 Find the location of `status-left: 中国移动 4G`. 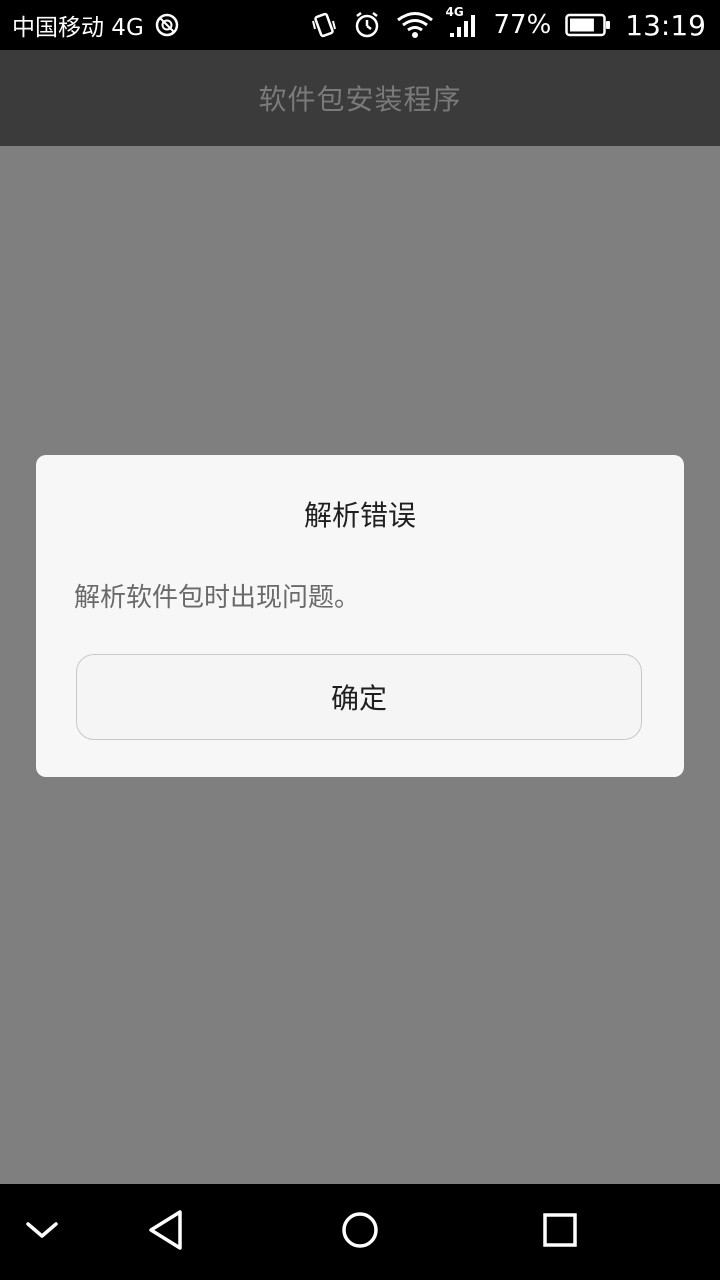

status-left: 中国移动 4G is located at coordinates (96, 25).